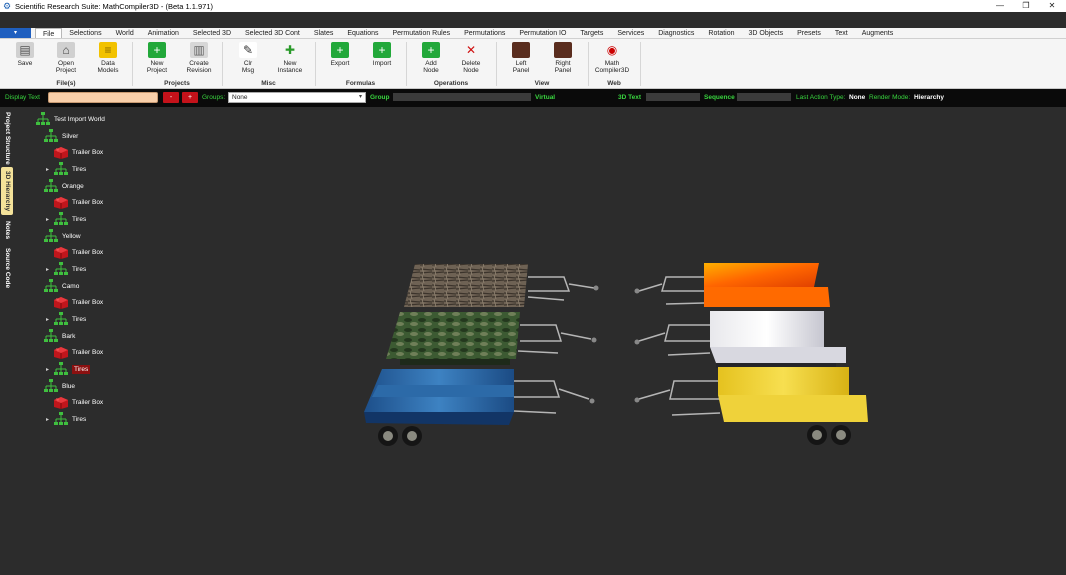 This screenshot has height=575, width=1066. I want to click on tree-node-group: Yellow, so click(58, 236).